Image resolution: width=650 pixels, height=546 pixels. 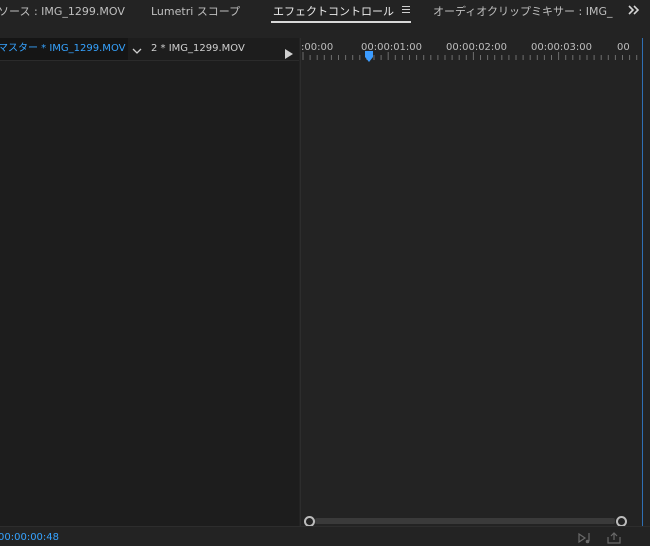 I want to click on clip-selector-header: マスター * IMG_1299.MOV 2 * IMG_1299.MOV, so click(x=149, y=49).